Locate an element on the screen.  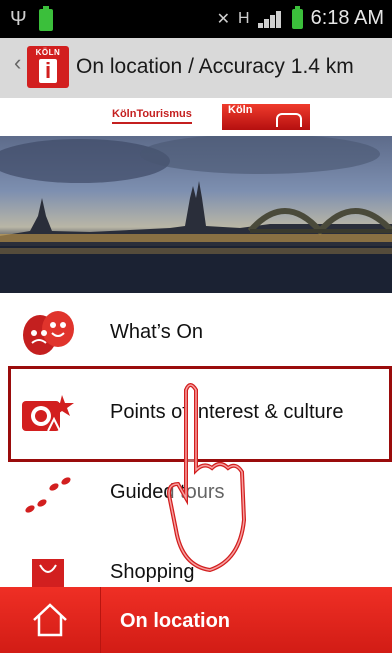
action-bar: ‹ KÖLN i On location / Accuracy 1.4 km is located at coordinates (196, 68).